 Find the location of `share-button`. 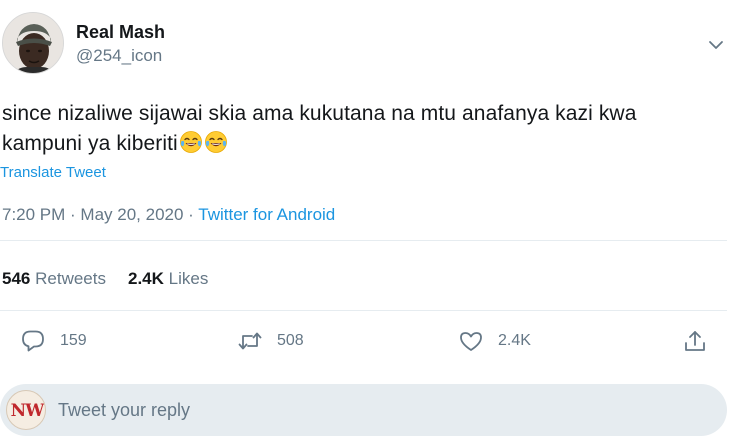

share-button is located at coordinates (695, 341).